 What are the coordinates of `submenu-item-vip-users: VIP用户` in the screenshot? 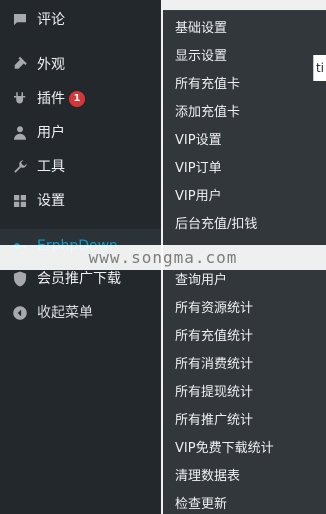 It's located at (245, 196).